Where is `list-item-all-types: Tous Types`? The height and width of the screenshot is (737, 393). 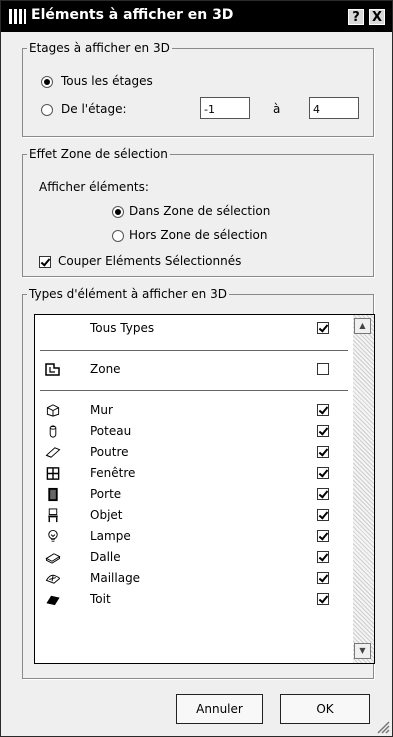
list-item-all-types: Tous Types is located at coordinates (194, 328).